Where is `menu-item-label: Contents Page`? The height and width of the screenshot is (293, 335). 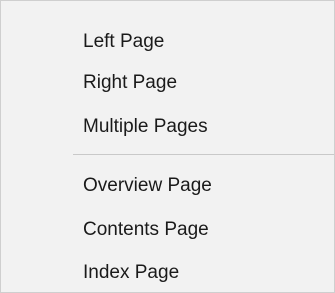
menu-item-label: Contents Page is located at coordinates (146, 229).